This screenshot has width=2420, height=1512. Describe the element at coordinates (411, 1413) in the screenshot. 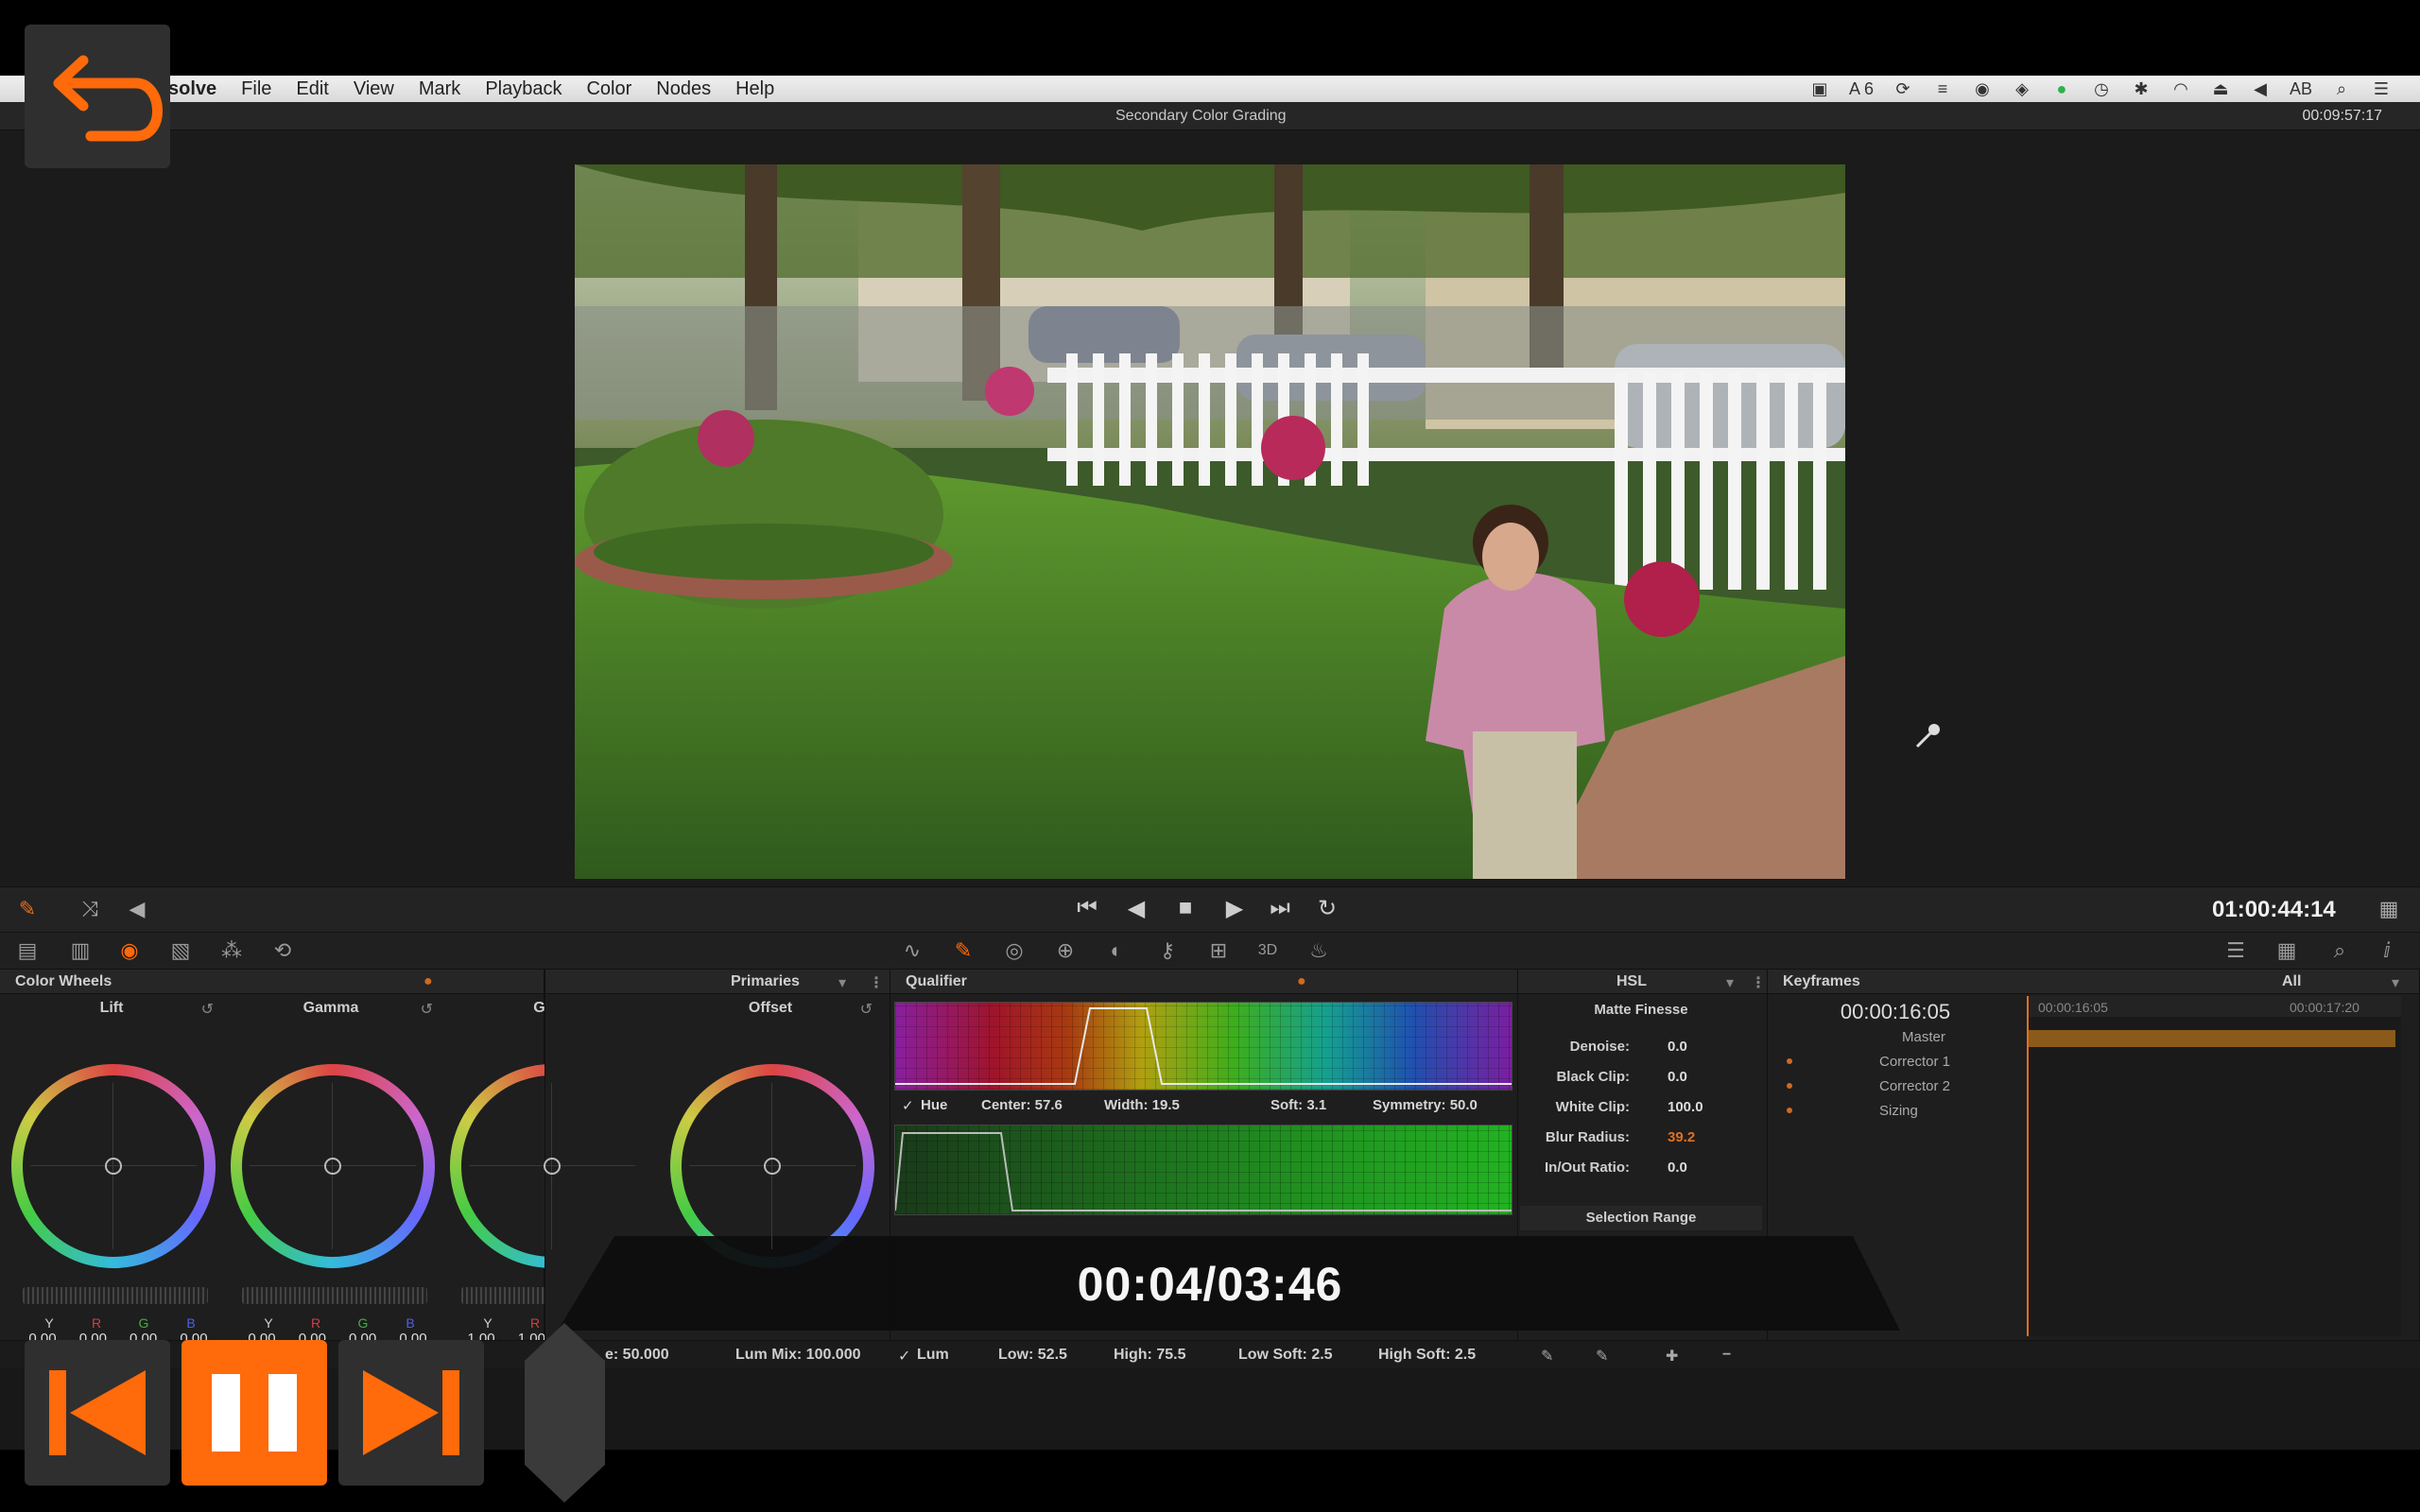

I see `next-button` at that location.